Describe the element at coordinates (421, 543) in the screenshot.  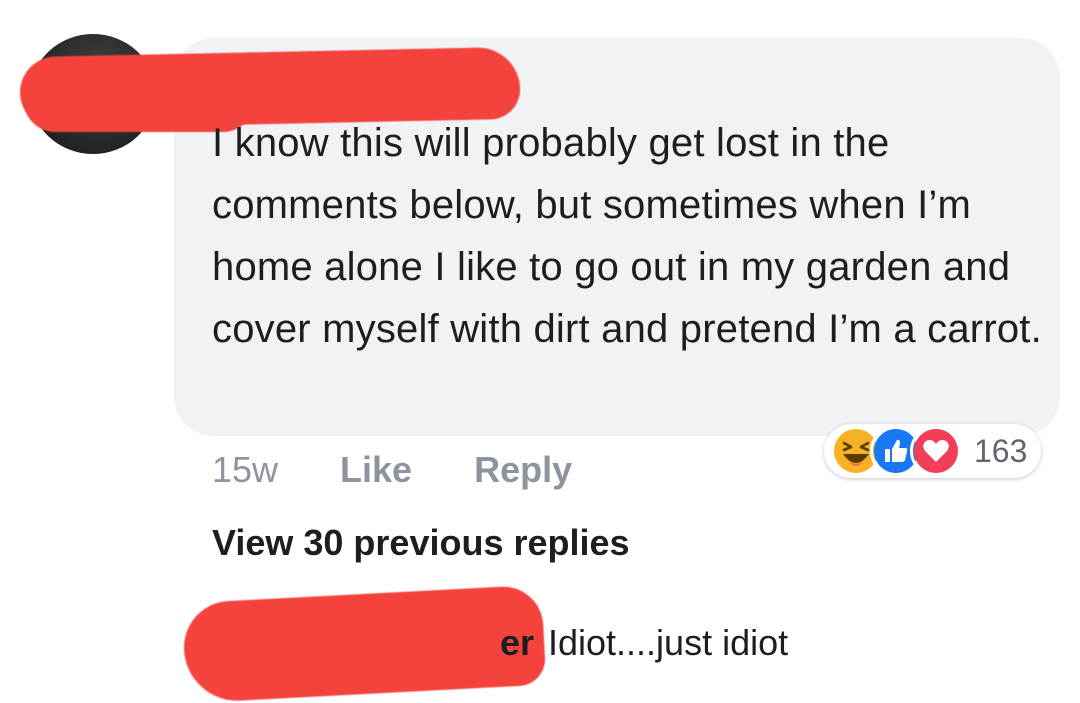
I see `view-previous-replies-link: View 30 previous replies` at that location.